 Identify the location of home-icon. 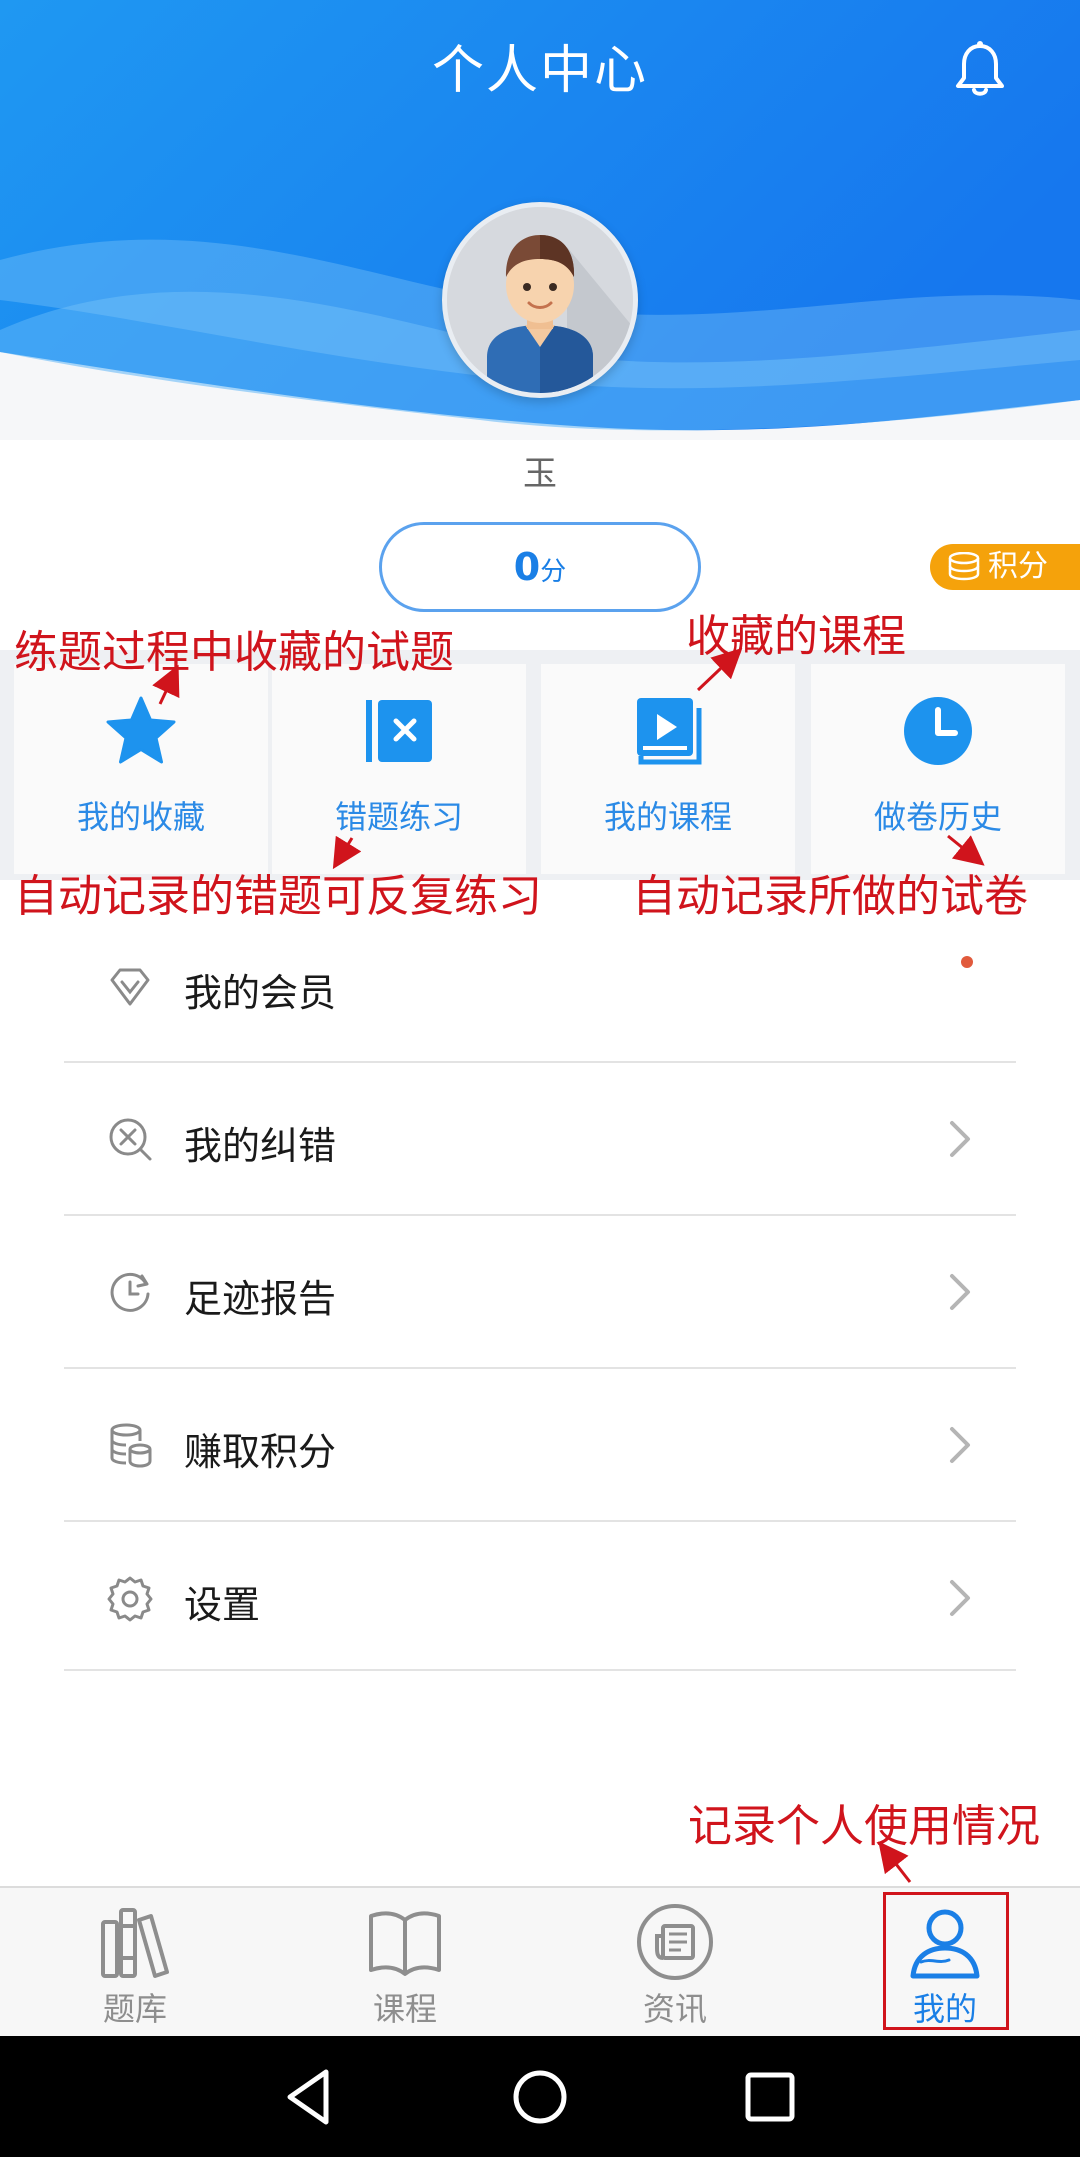
(540, 2097).